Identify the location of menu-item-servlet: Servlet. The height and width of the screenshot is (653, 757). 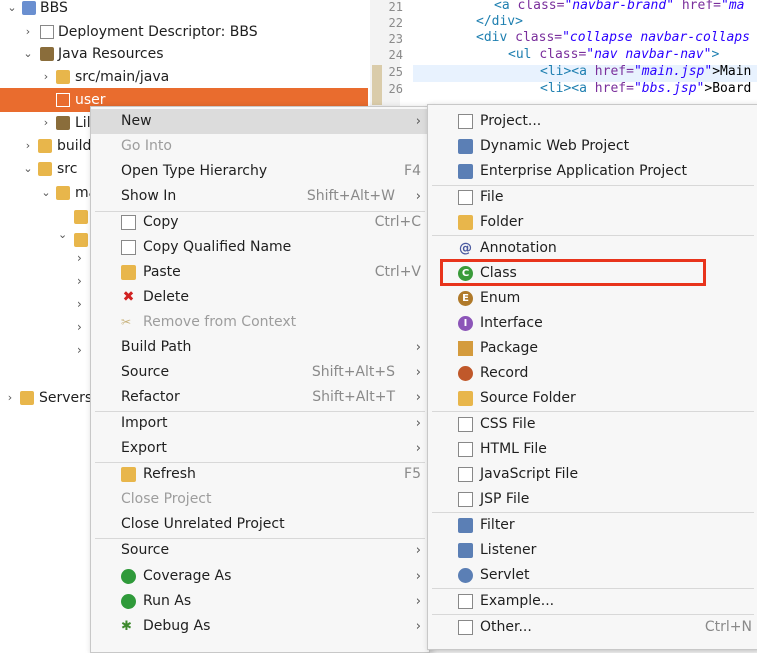
(592, 575).